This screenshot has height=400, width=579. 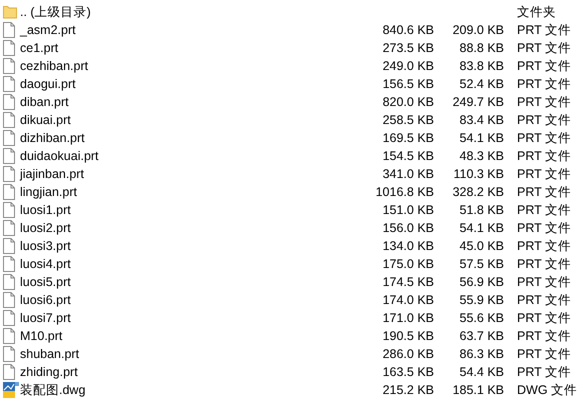 I want to click on file-name: .. (上级目录), so click(x=192, y=12).